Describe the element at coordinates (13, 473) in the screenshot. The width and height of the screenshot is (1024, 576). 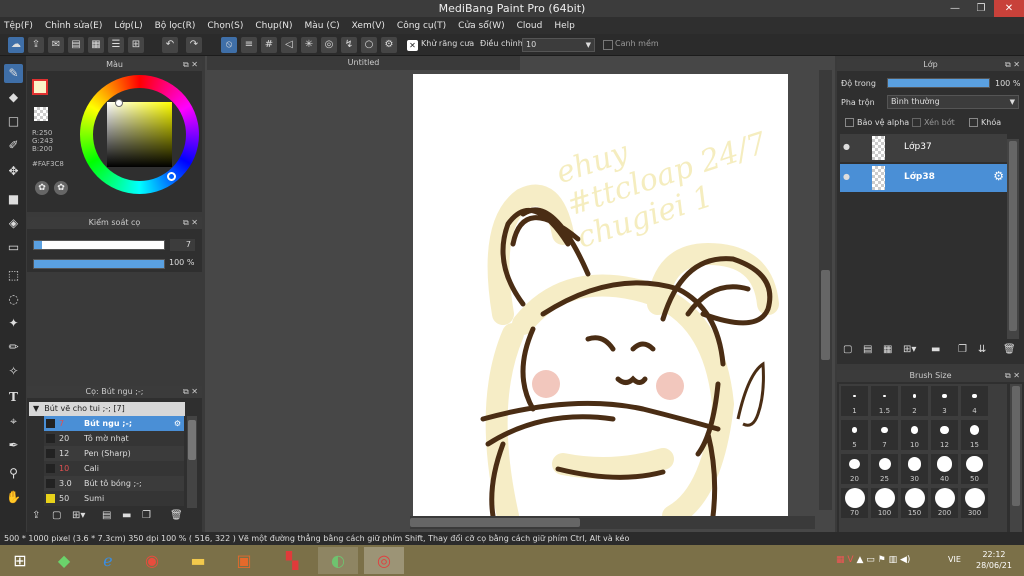
I see `eyedropper-icon: ⚲` at that location.